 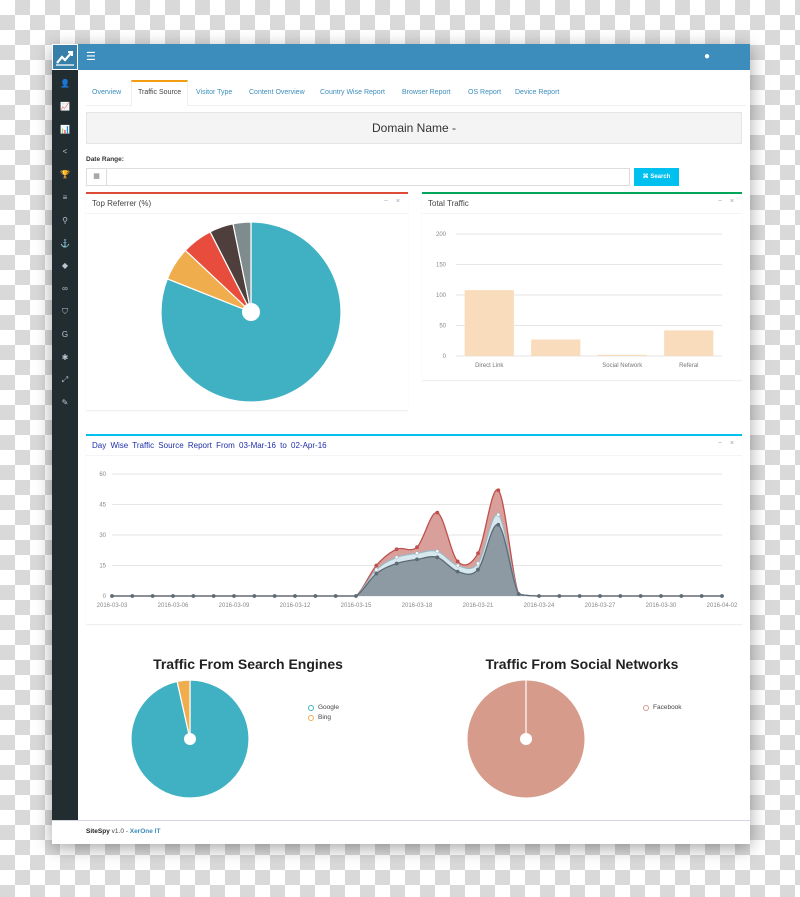 What do you see at coordinates (426, 93) in the screenshot?
I see `tab-browser-report: Browser Report` at bounding box center [426, 93].